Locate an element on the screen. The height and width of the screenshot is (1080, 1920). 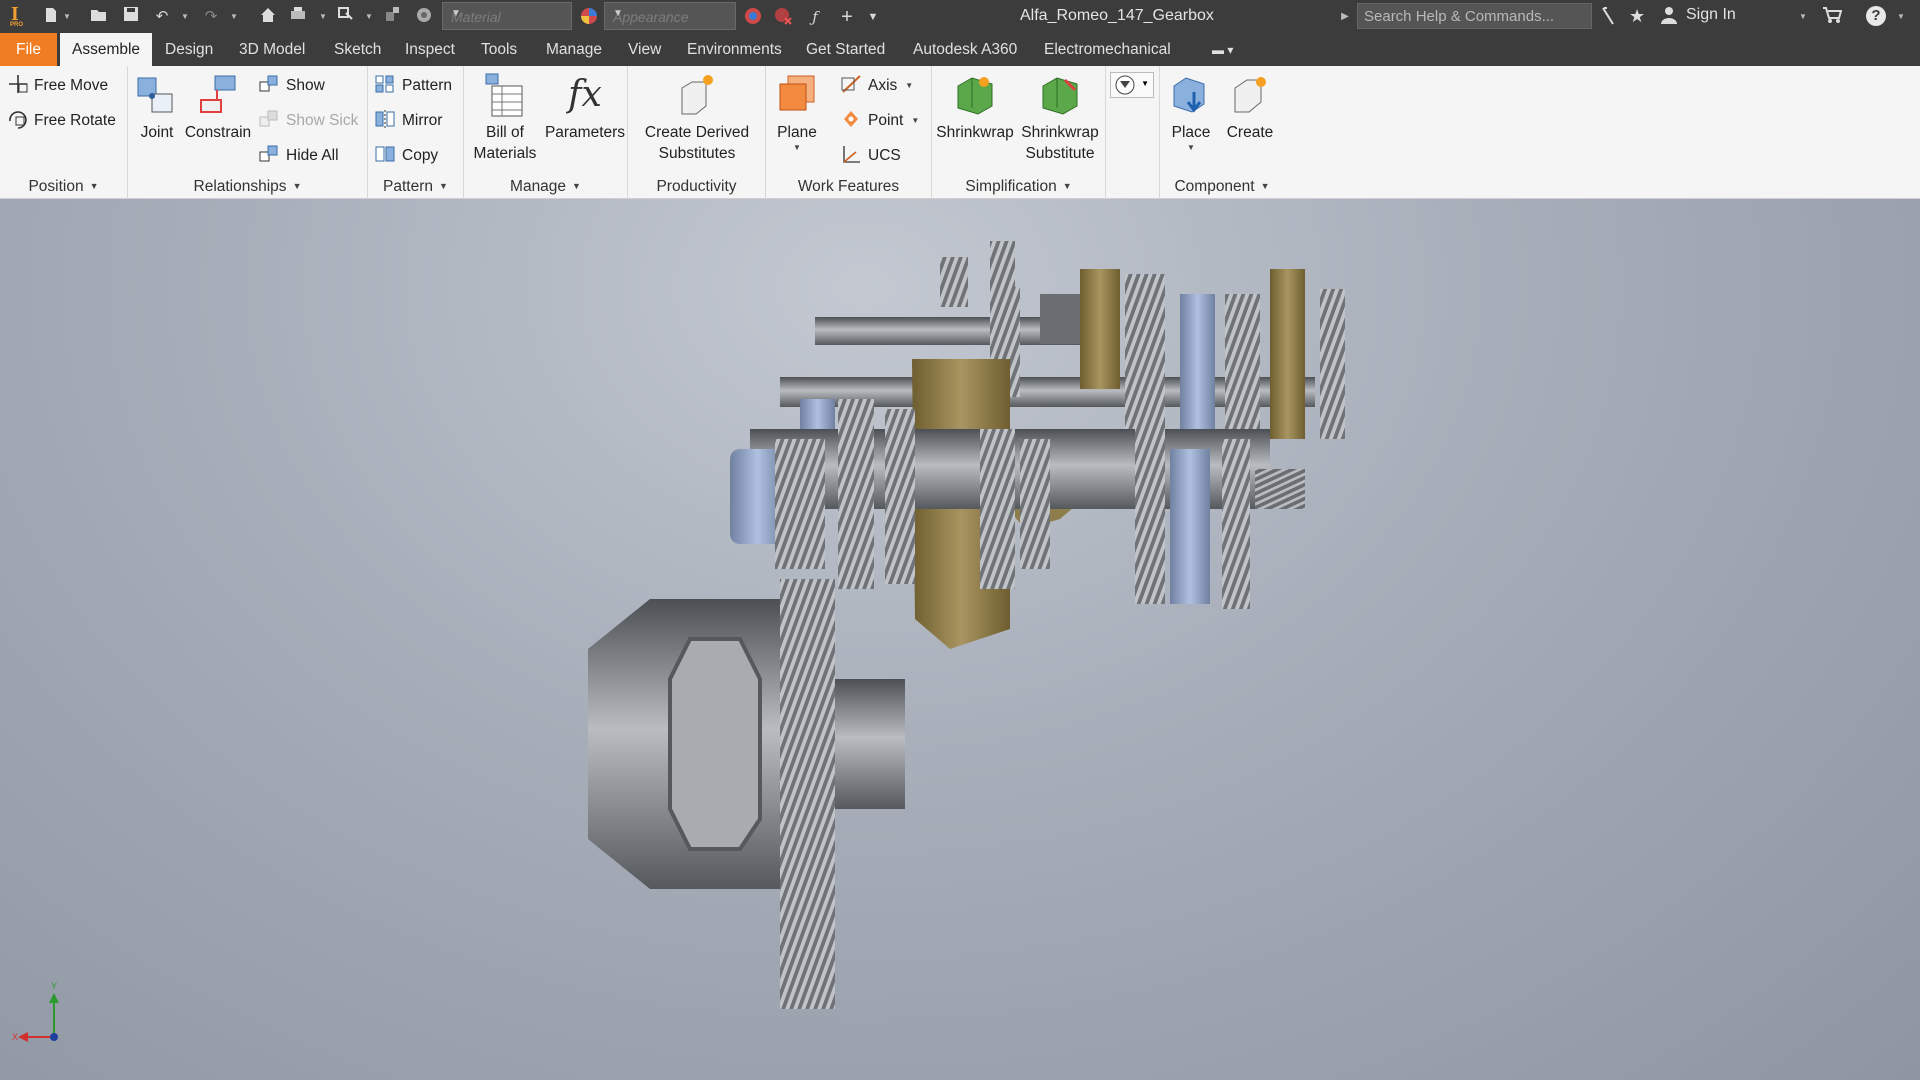
expand-arrow-icon: ▶ is located at coordinates (1345, 17).